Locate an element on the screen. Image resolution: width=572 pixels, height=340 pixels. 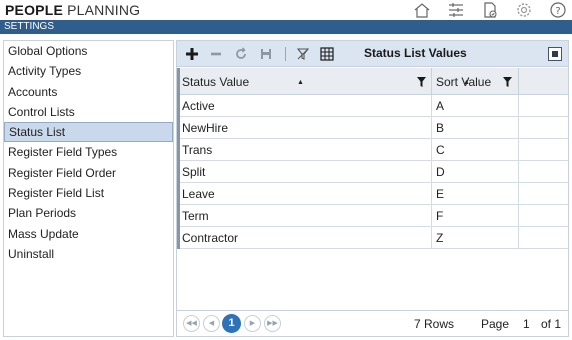
save-icon is located at coordinates (266, 54).